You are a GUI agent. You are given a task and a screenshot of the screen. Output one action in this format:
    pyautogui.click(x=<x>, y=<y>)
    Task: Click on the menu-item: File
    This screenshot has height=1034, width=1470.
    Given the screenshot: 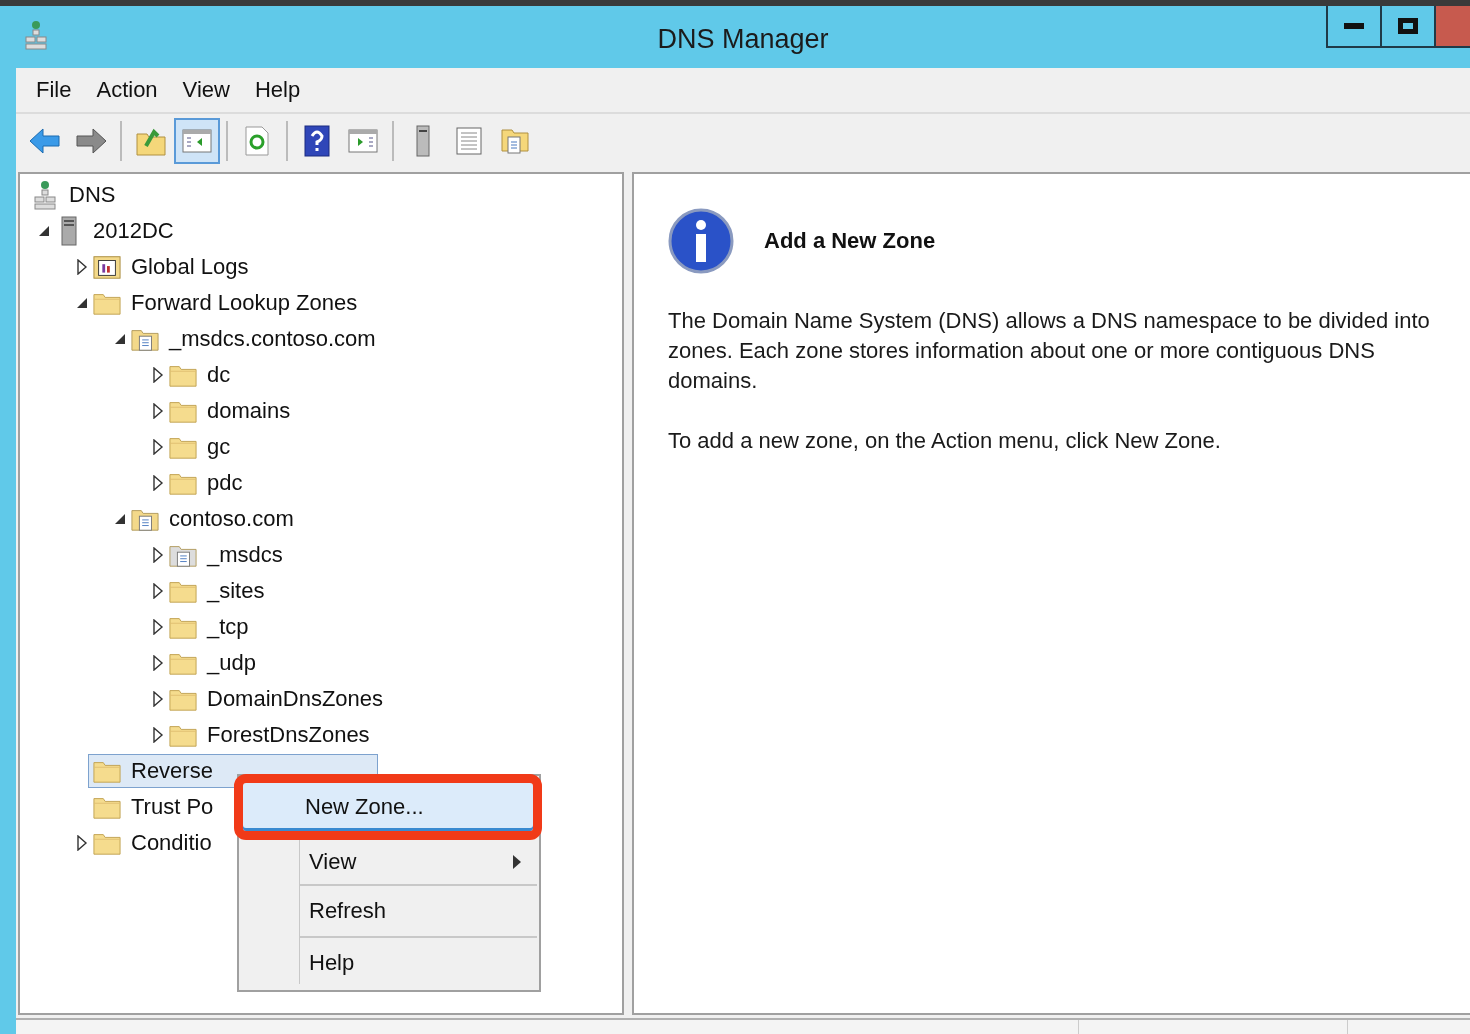 What is the action you would take?
    pyautogui.click(x=56, y=90)
    